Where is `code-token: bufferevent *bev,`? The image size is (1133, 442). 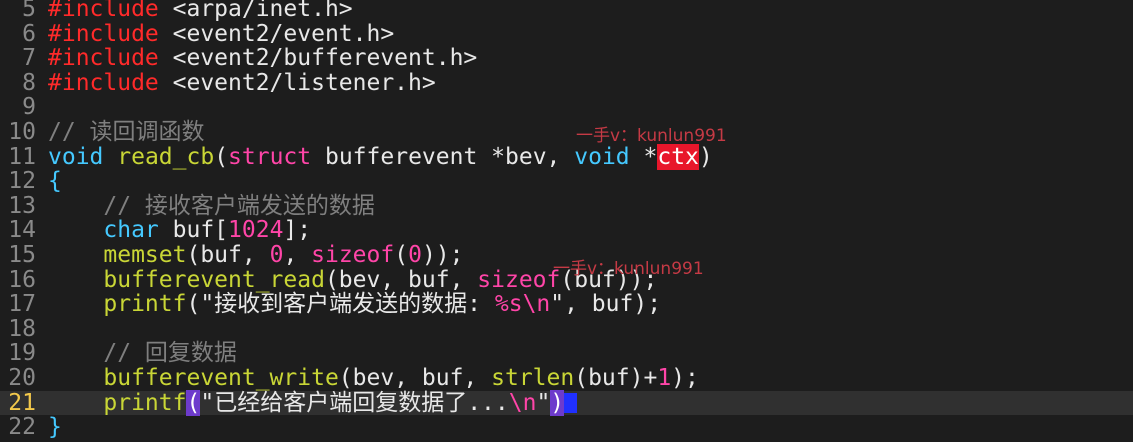
code-token: bufferevent *bev, is located at coordinates (443, 156).